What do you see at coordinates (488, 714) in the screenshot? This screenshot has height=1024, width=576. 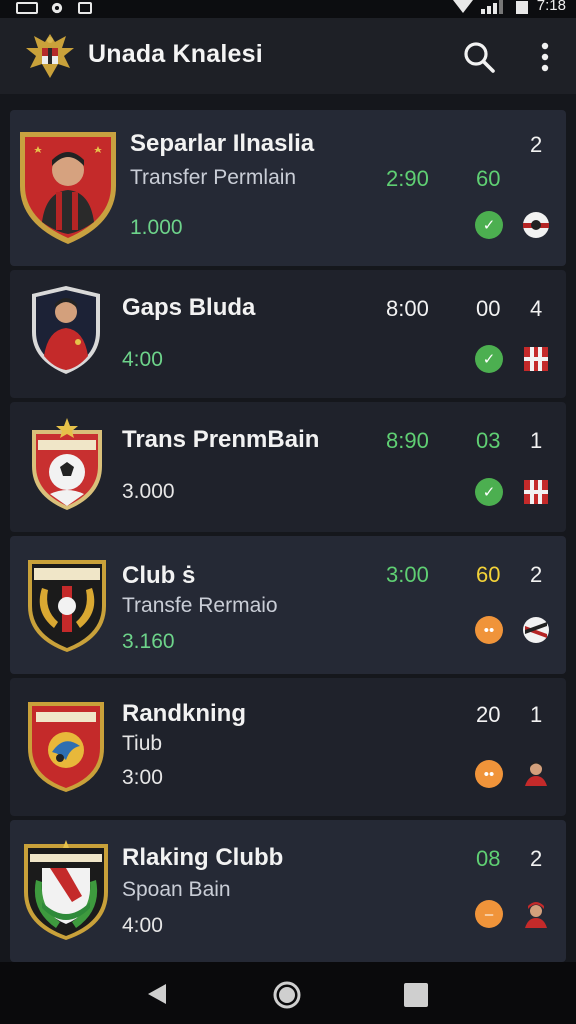 I see `item-score: 20` at bounding box center [488, 714].